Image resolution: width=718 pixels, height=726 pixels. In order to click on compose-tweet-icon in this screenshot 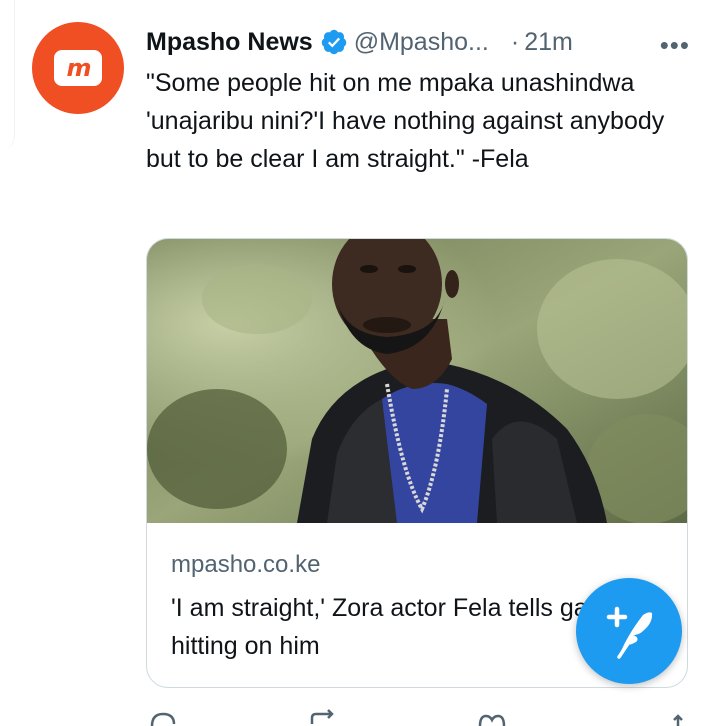, I will do `click(629, 632)`.